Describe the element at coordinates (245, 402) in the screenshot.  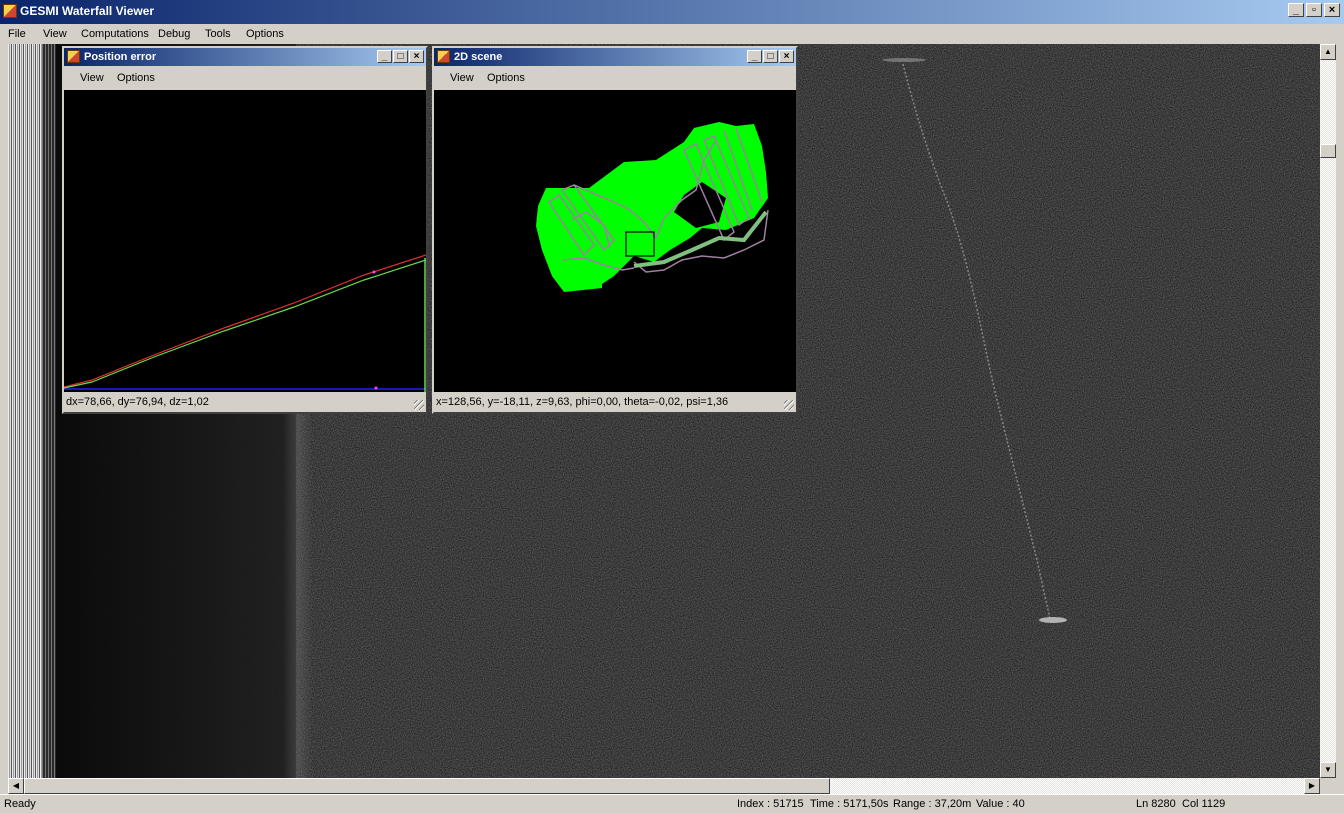
I see `position-error-statusbar: dx=78,66, dy=76,94, dz=1,02` at that location.